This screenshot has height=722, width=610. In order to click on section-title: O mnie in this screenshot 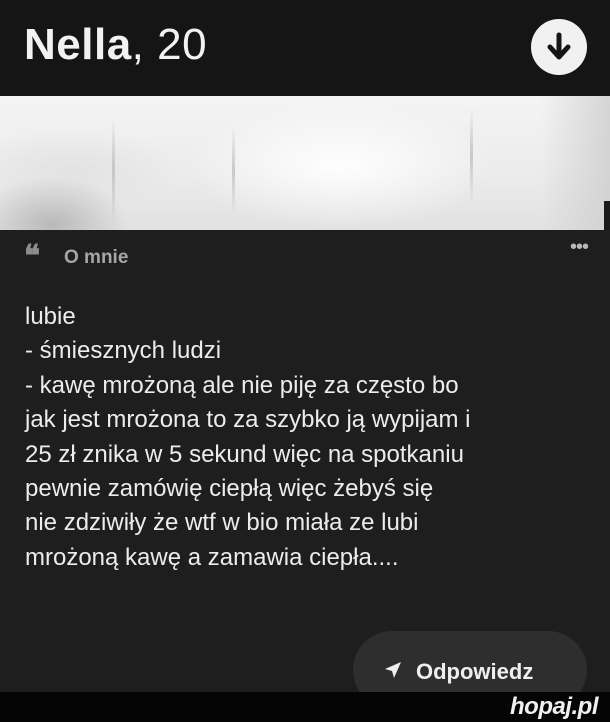, I will do `click(96, 257)`.